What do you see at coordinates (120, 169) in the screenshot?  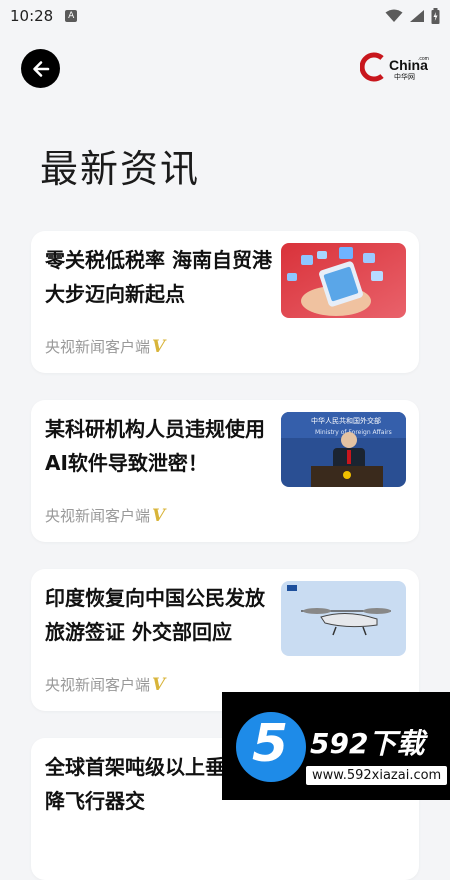 I see `page-title: 最新资讯` at bounding box center [120, 169].